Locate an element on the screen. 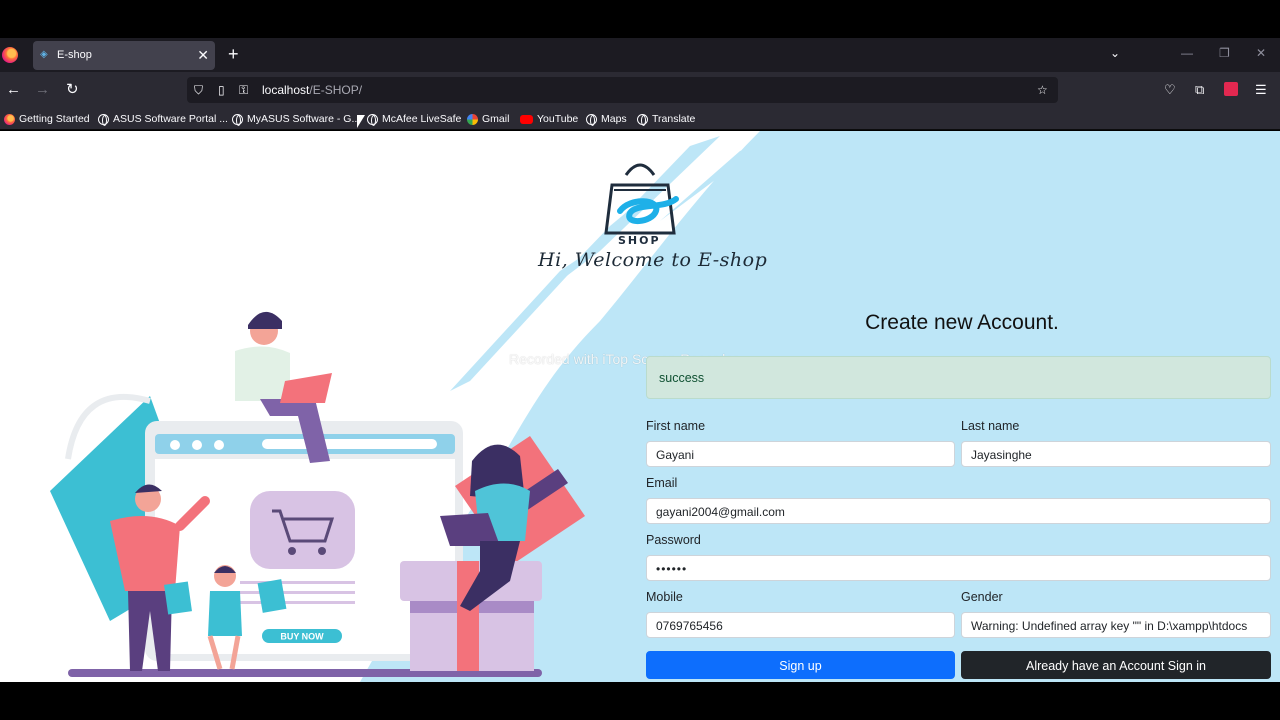 The height and width of the screenshot is (720, 1280). google-icon is located at coordinates (472, 119).